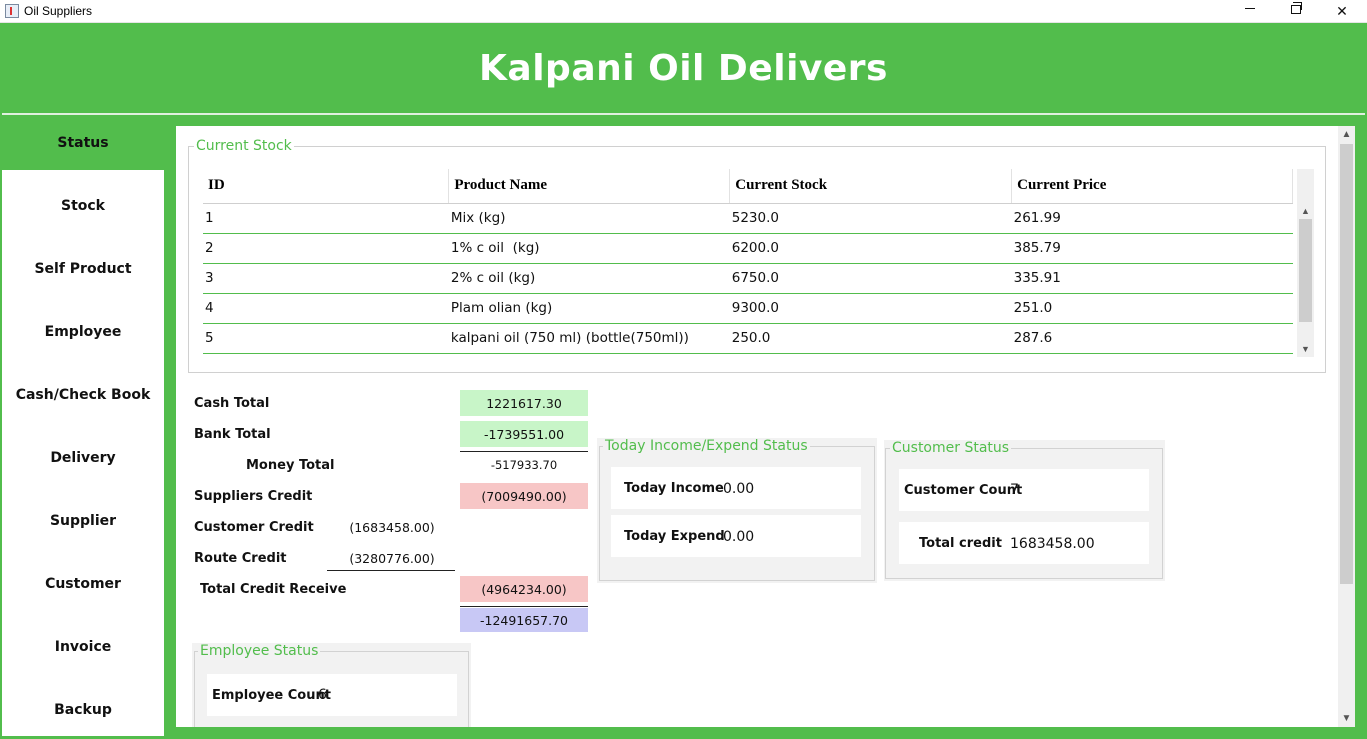 The image size is (1367, 739). Describe the element at coordinates (524, 606) in the screenshot. I see `grand-total-rule` at that location.